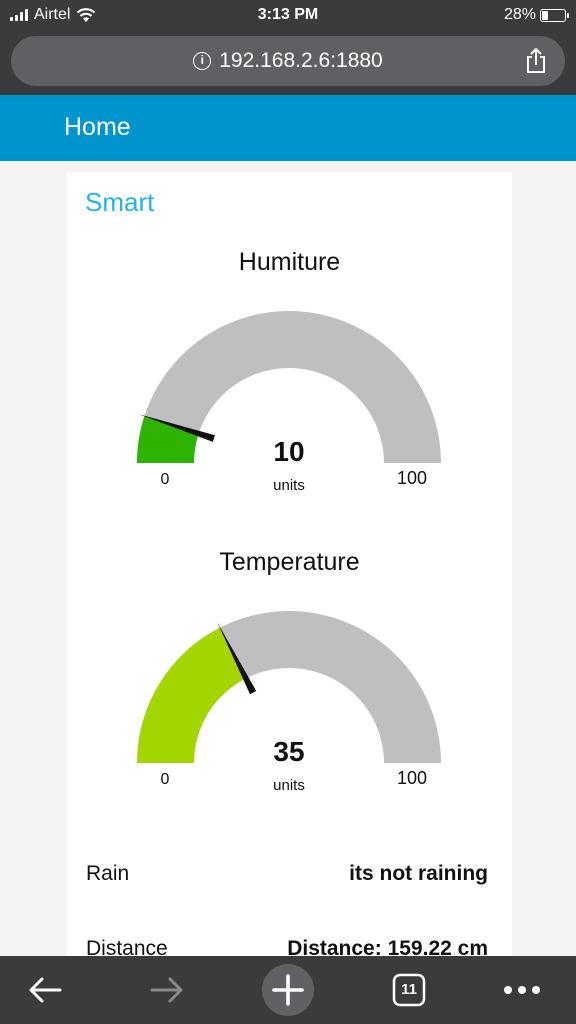 The image size is (576, 1024). What do you see at coordinates (288, 751) in the screenshot?
I see `gauge-value: 35` at bounding box center [288, 751].